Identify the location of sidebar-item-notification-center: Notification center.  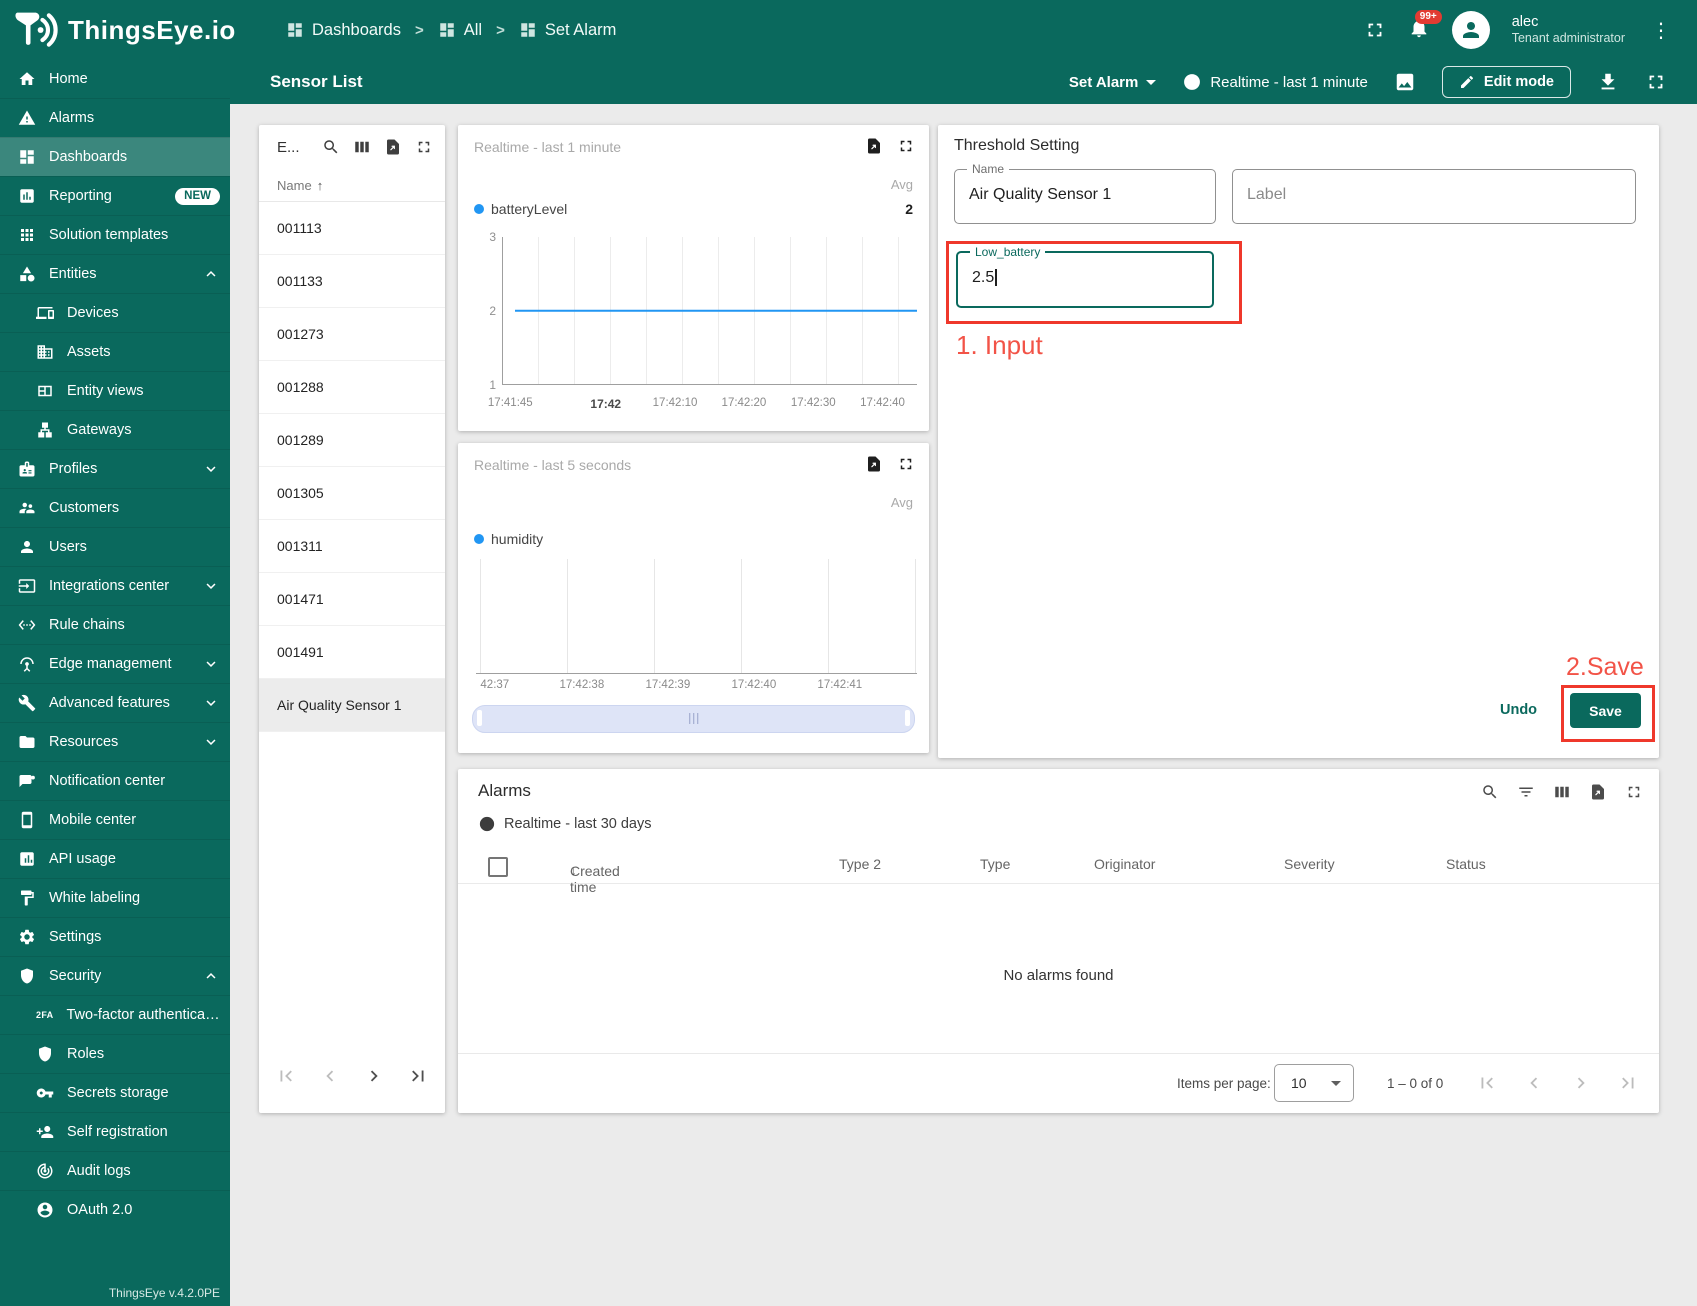
(115, 780).